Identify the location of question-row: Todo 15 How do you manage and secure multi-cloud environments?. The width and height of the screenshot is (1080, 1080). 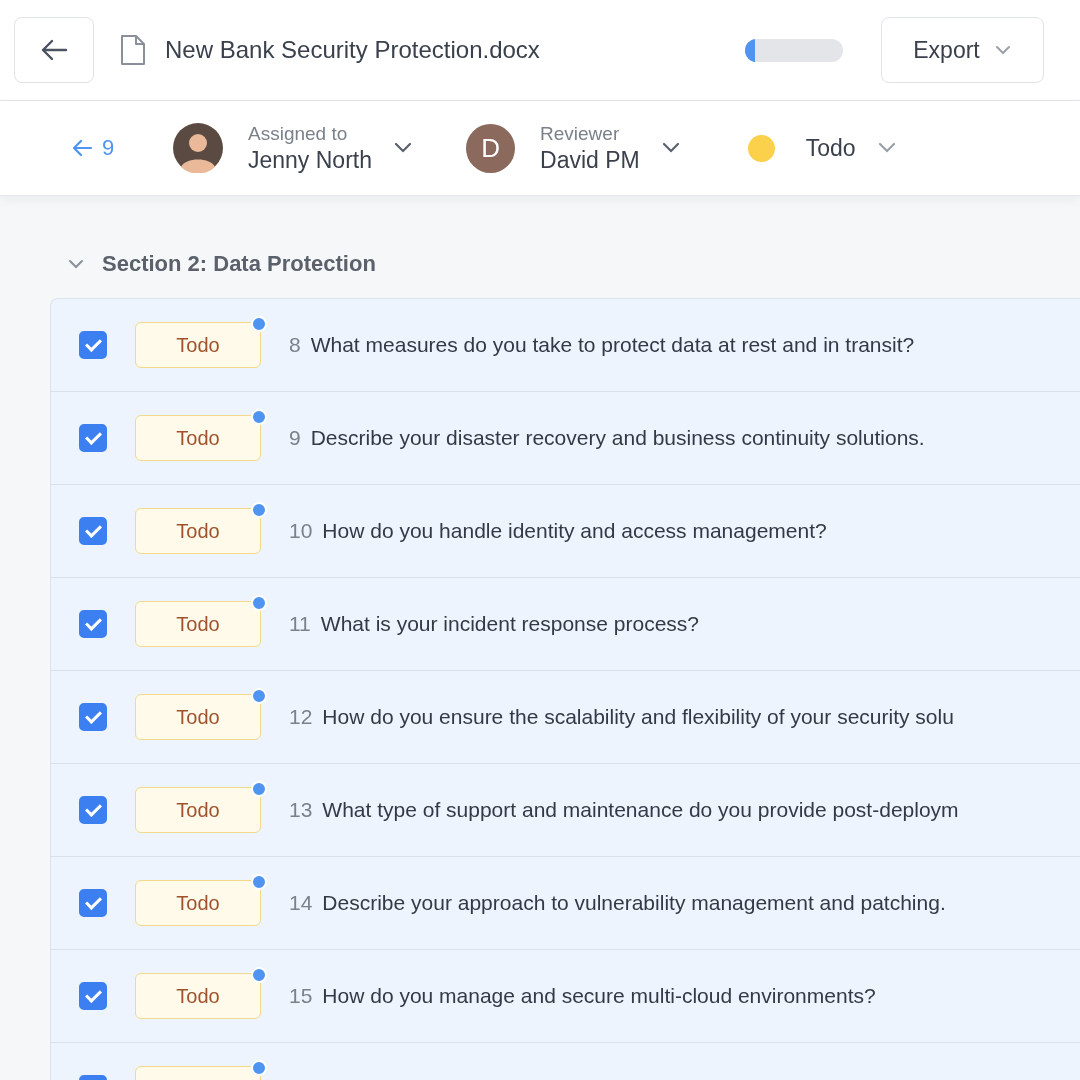
(565, 996).